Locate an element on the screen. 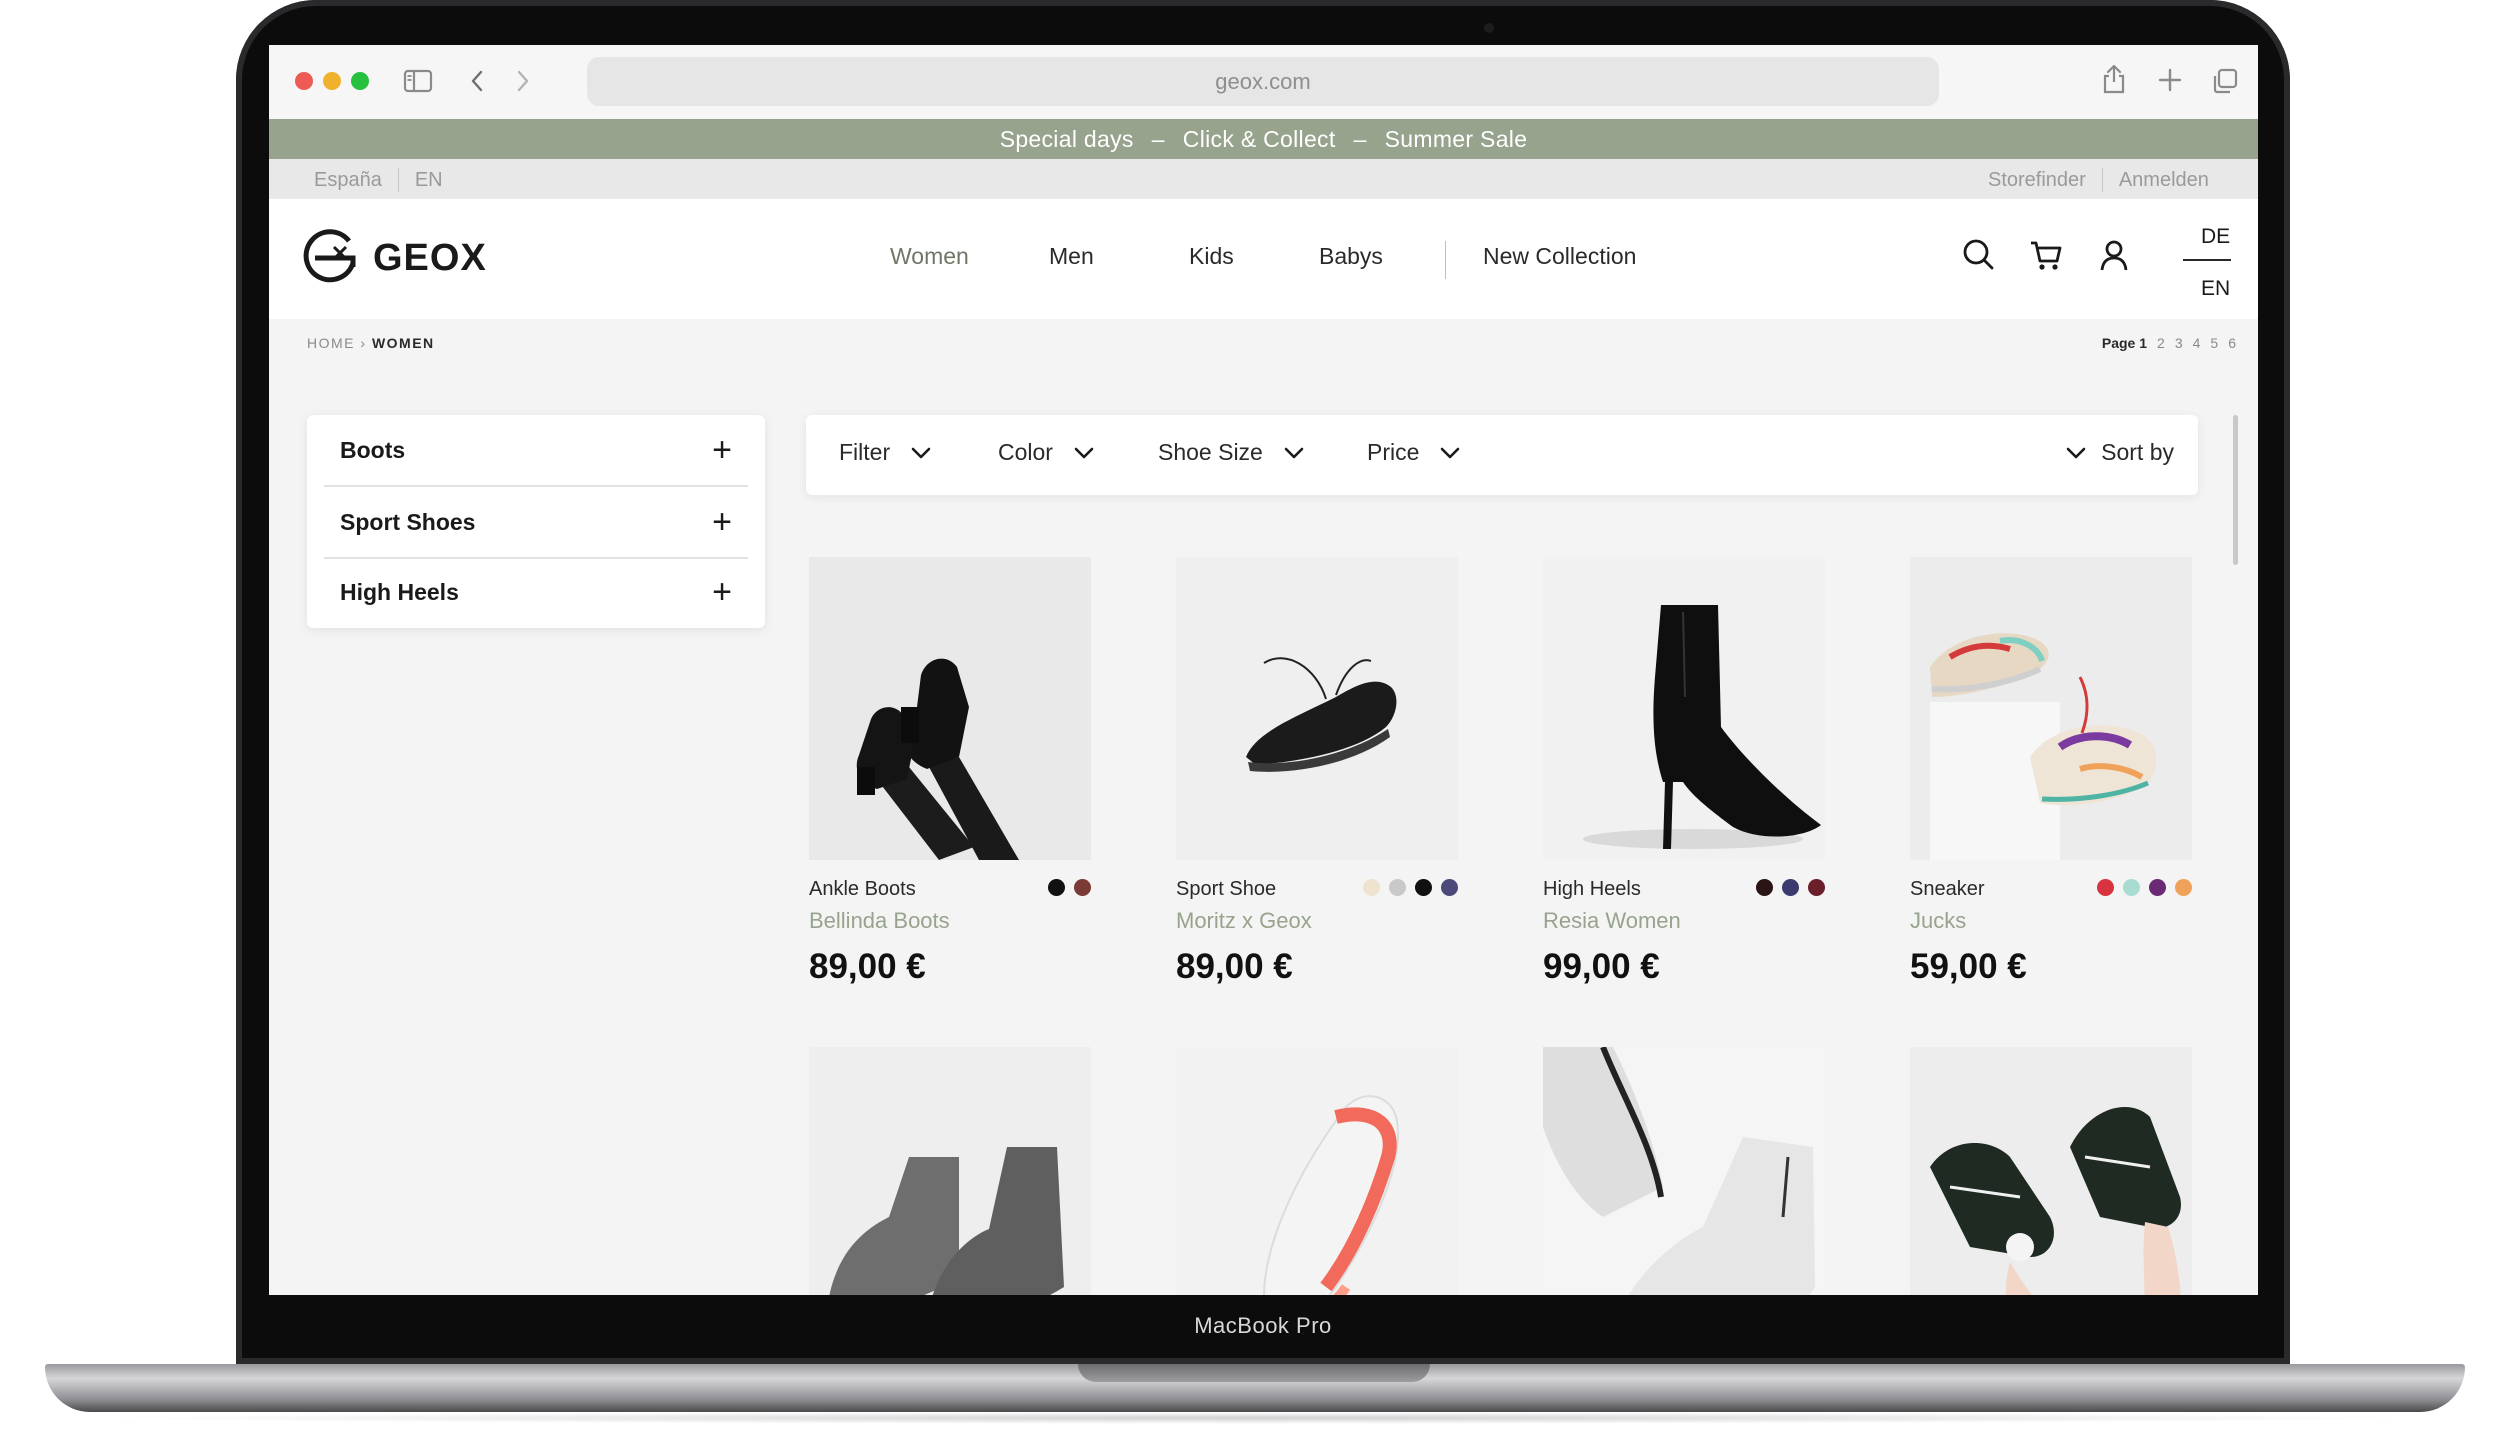 This screenshot has height=1433, width=2500. breadcrumb: HOME › WOMEN is located at coordinates (371, 343).